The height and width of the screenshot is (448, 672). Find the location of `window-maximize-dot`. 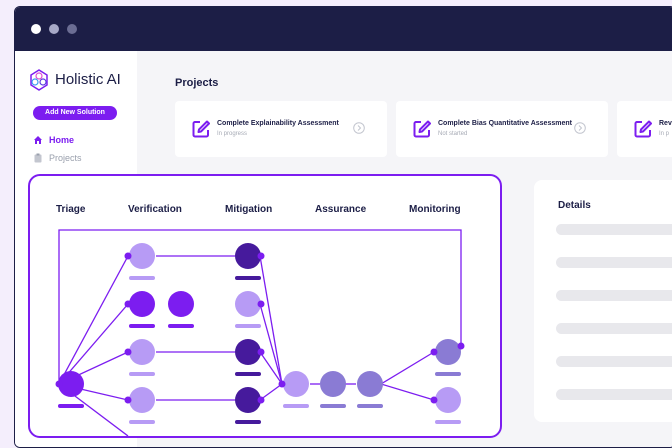

window-maximize-dot is located at coordinates (72, 29).